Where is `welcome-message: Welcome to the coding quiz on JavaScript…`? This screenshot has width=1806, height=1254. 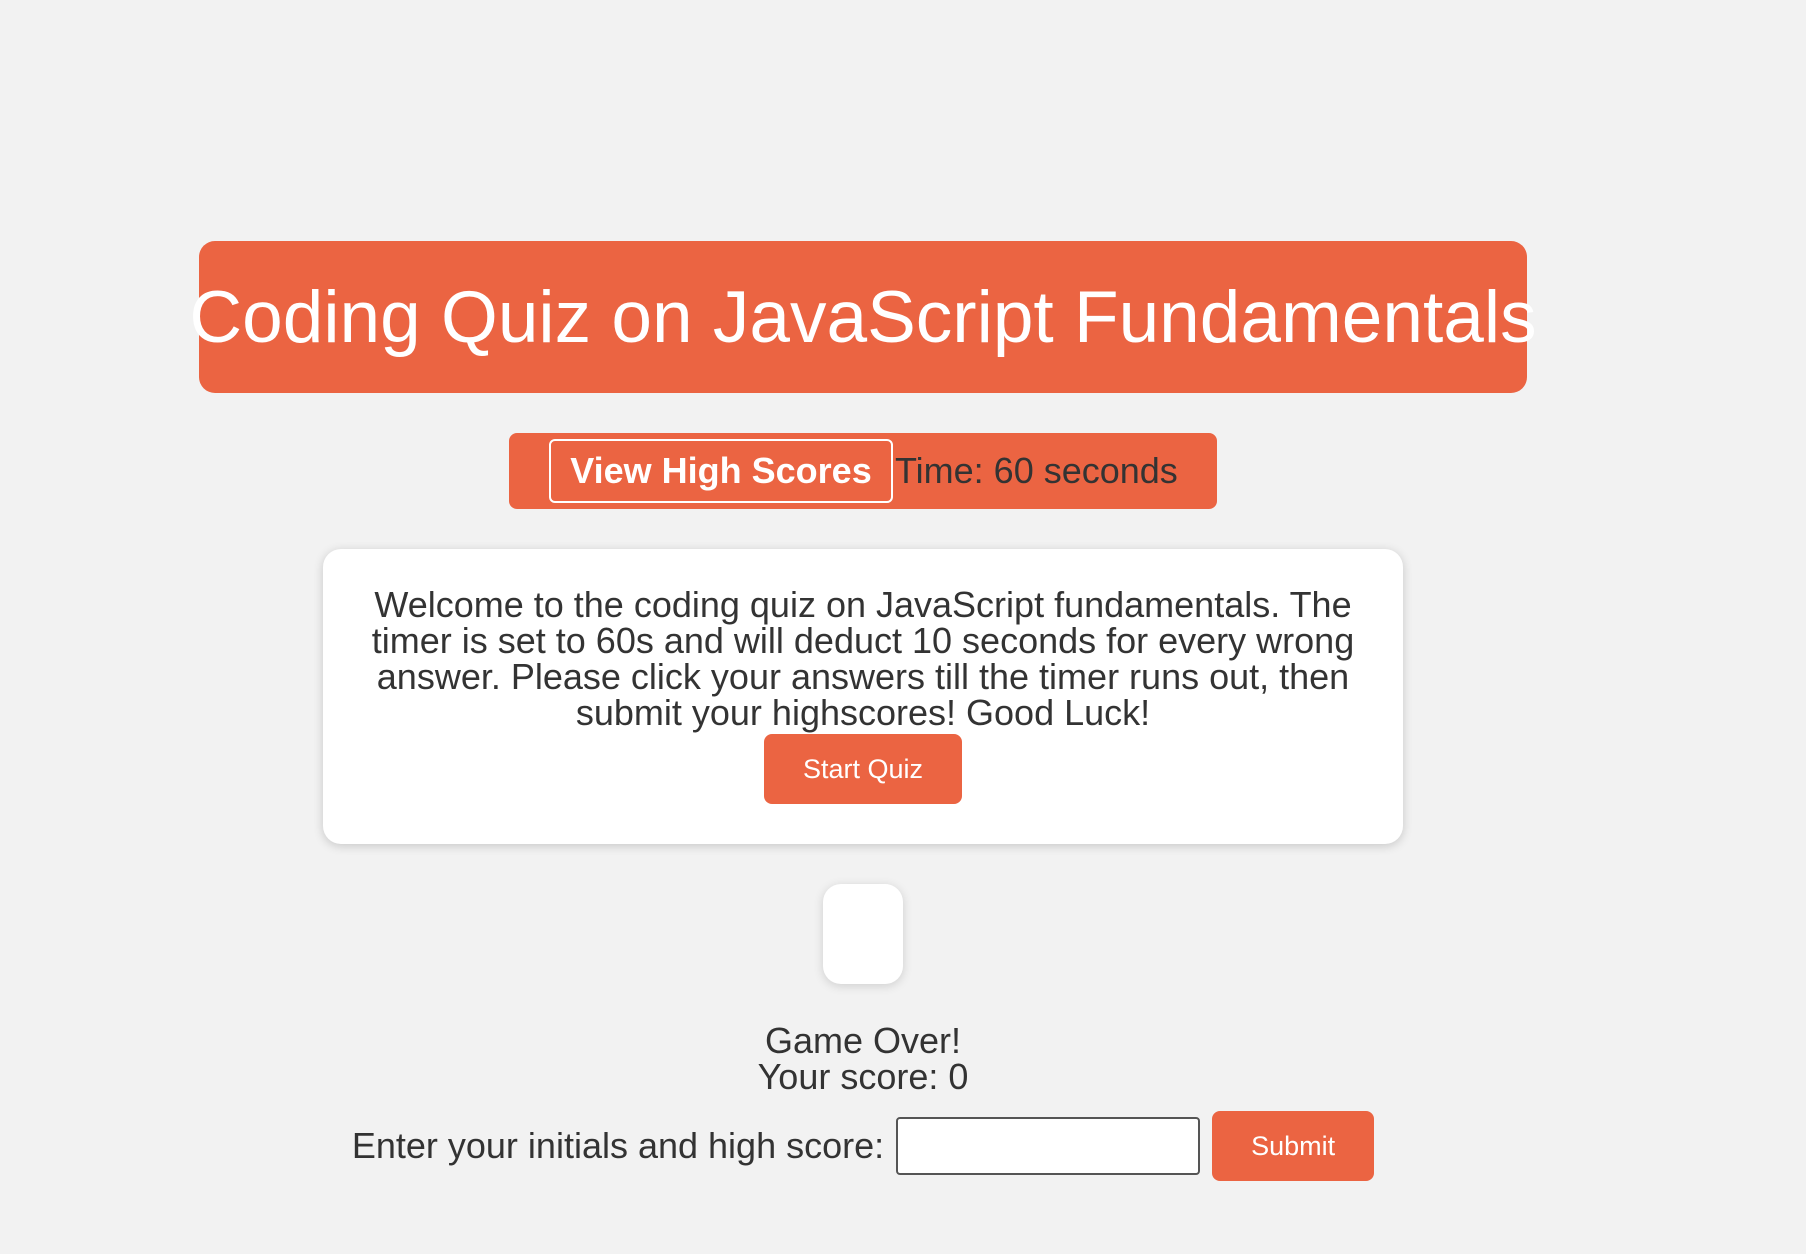 welcome-message: Welcome to the coding quiz on JavaScript… is located at coordinates (863, 658).